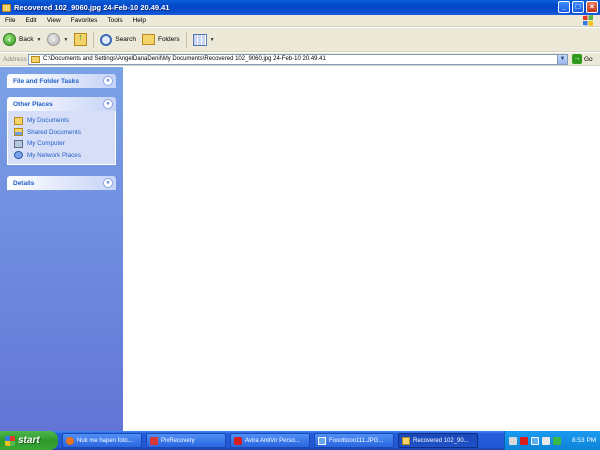 The image size is (600, 450). What do you see at coordinates (70, 440) in the screenshot?
I see `firefox-icon` at bounding box center [70, 440].